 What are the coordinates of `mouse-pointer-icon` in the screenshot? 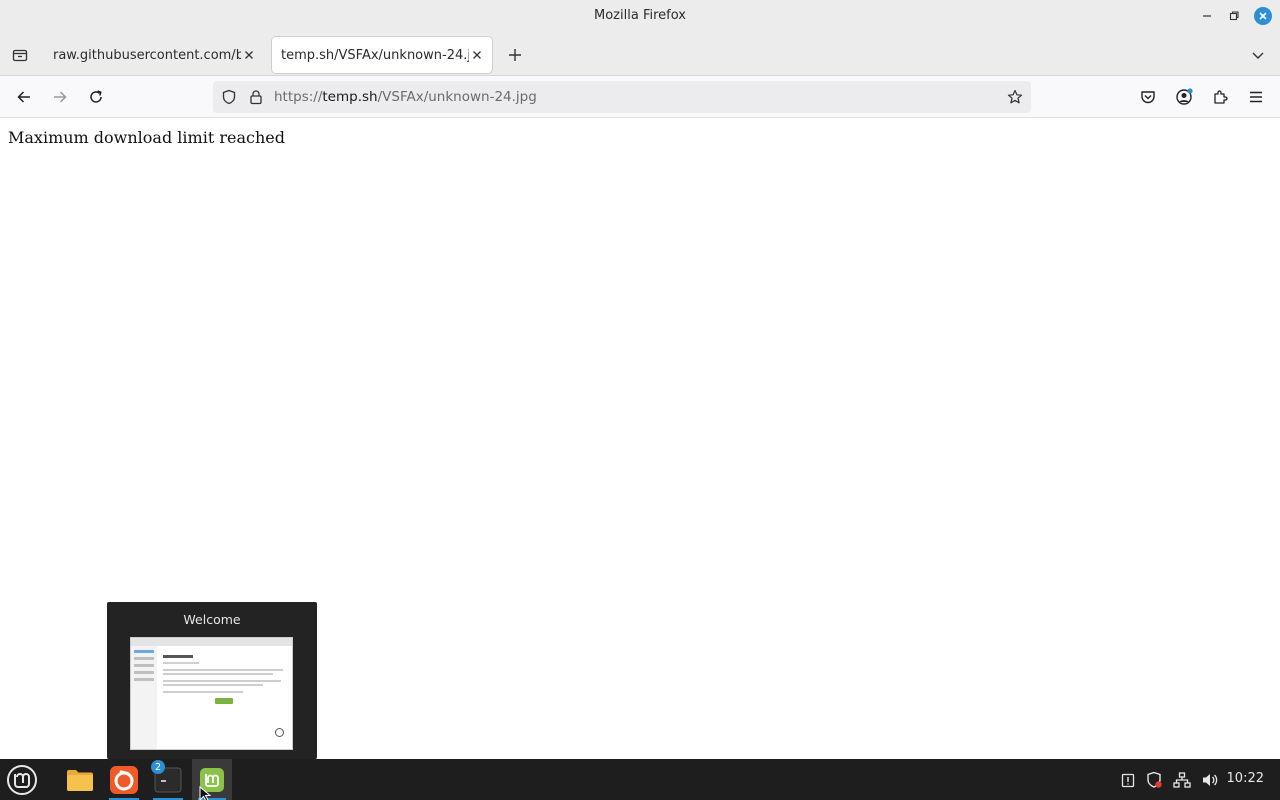 It's located at (207, 792).